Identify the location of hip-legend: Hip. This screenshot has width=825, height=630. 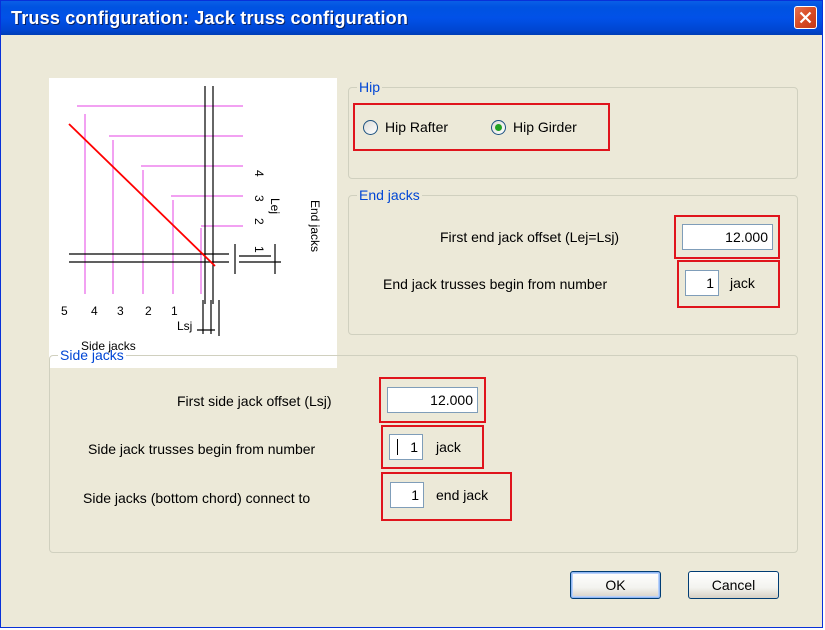
(370, 87).